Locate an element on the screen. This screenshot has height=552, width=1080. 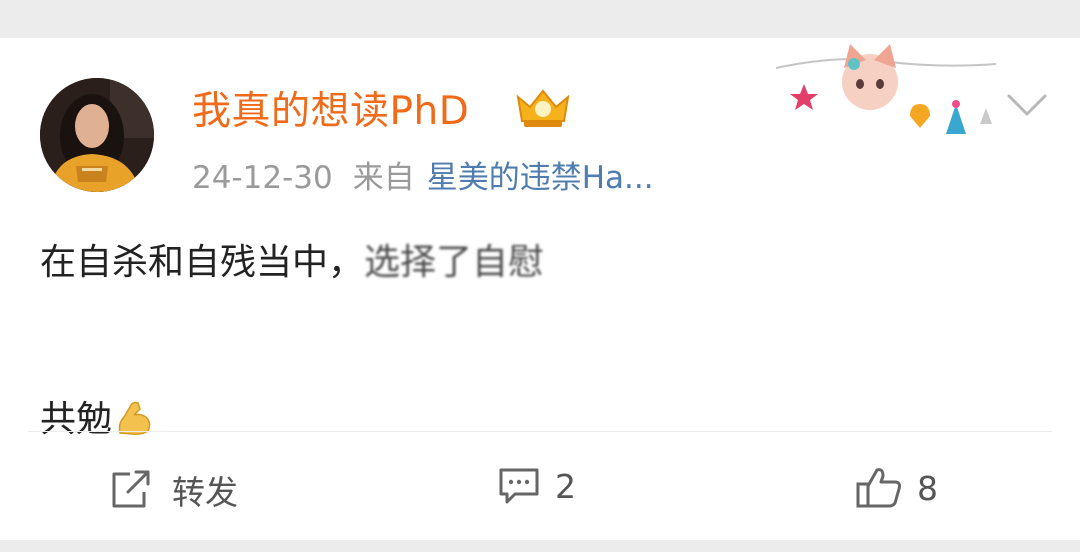
top-separator is located at coordinates (540, 19).